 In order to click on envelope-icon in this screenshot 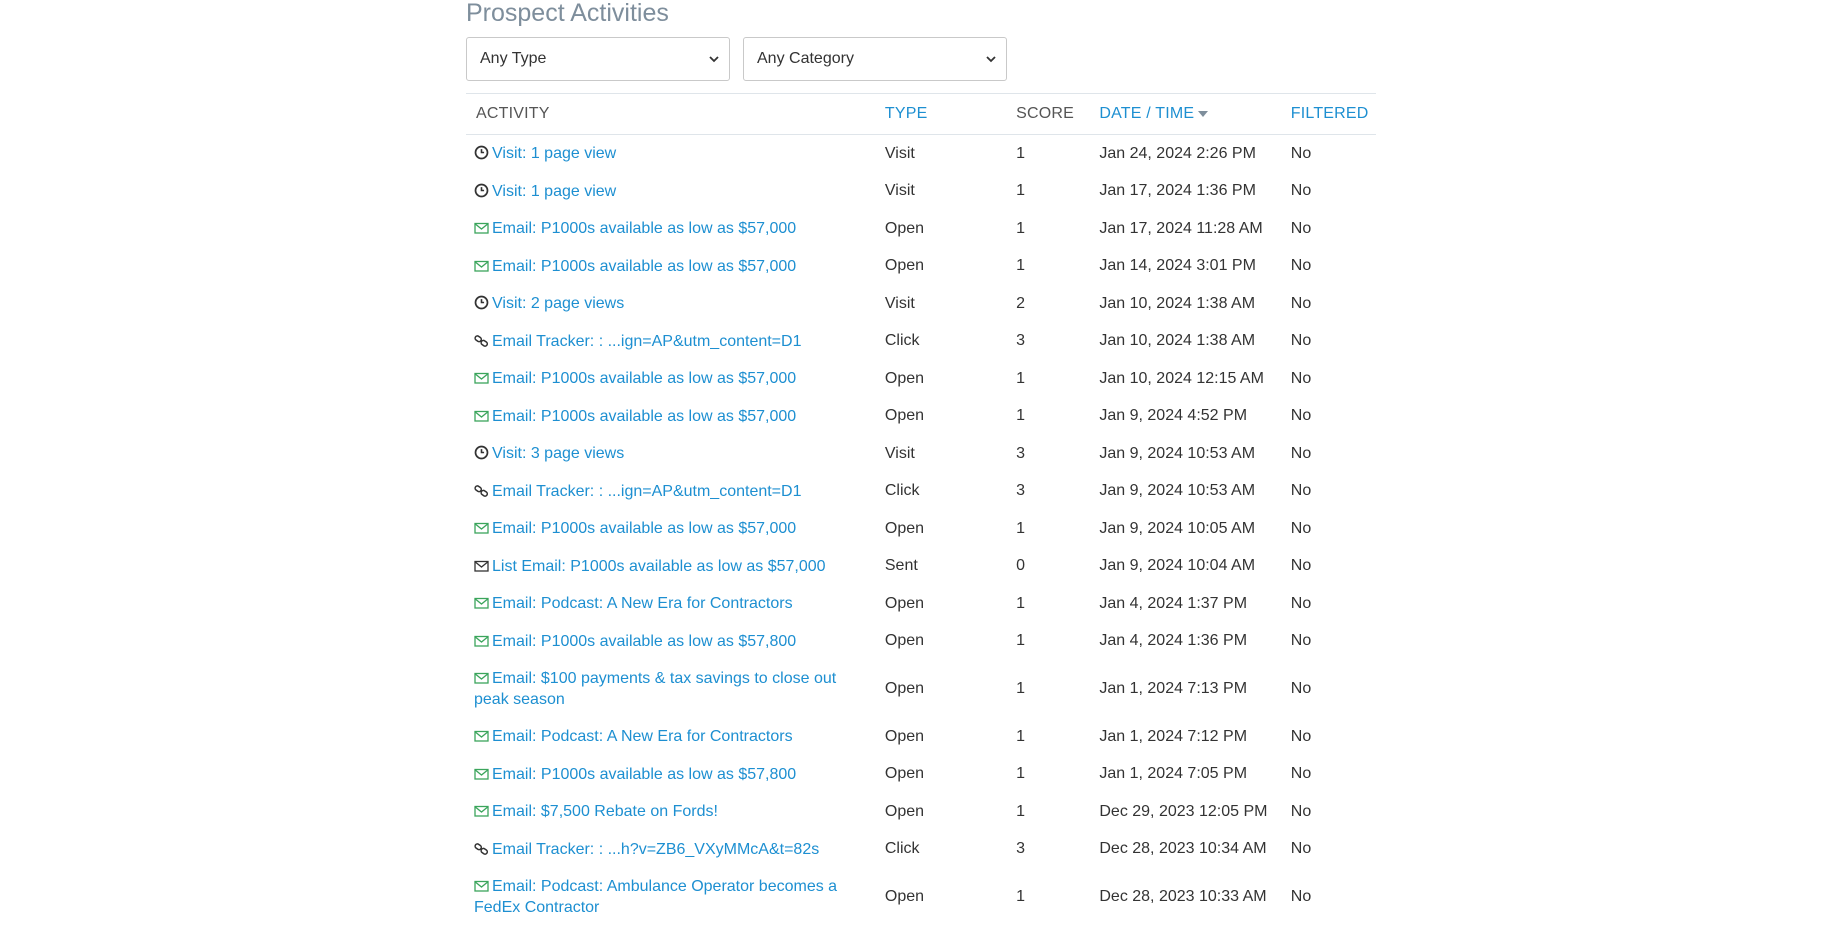, I will do `click(481, 565)`.